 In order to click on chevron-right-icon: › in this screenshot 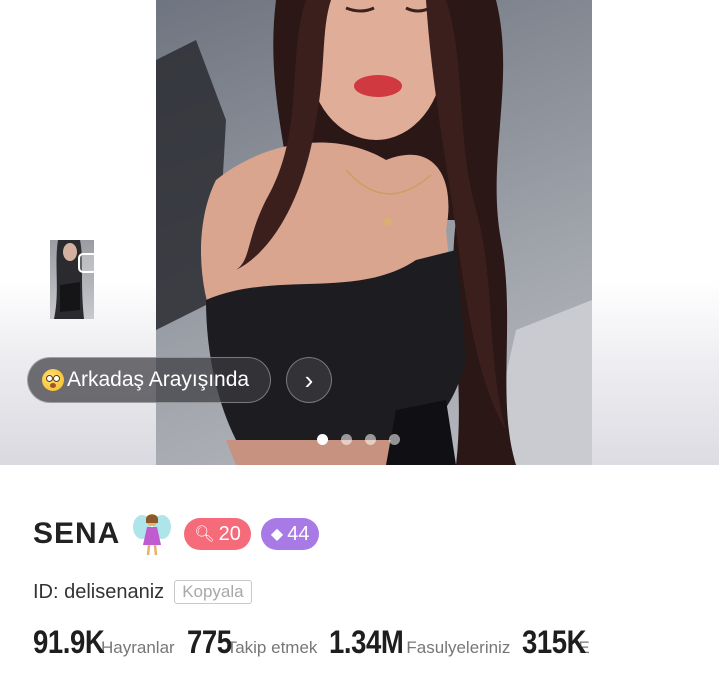, I will do `click(309, 380)`.